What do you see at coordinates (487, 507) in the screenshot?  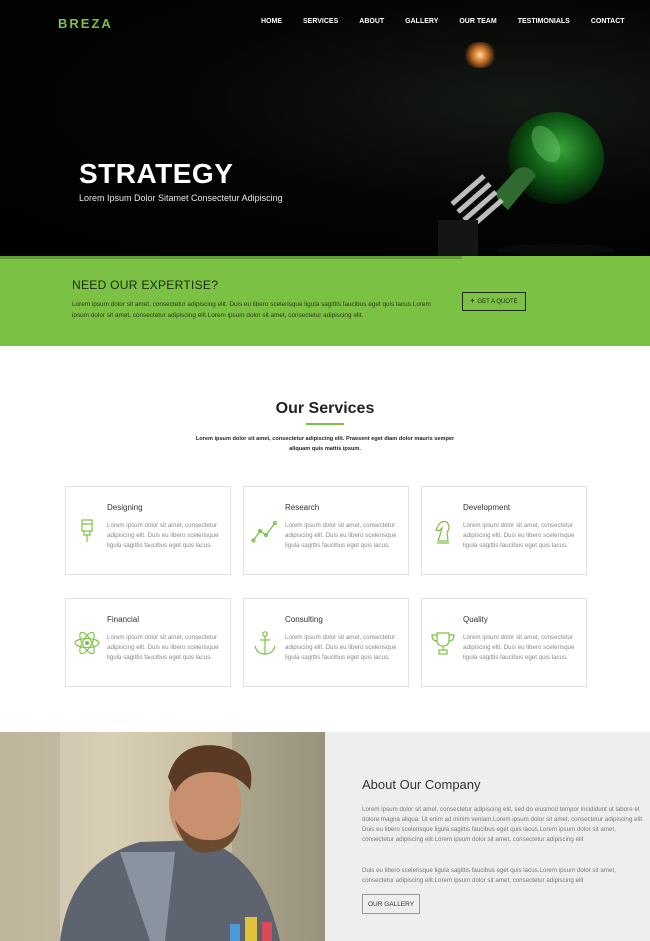 I see `card-title: Development` at bounding box center [487, 507].